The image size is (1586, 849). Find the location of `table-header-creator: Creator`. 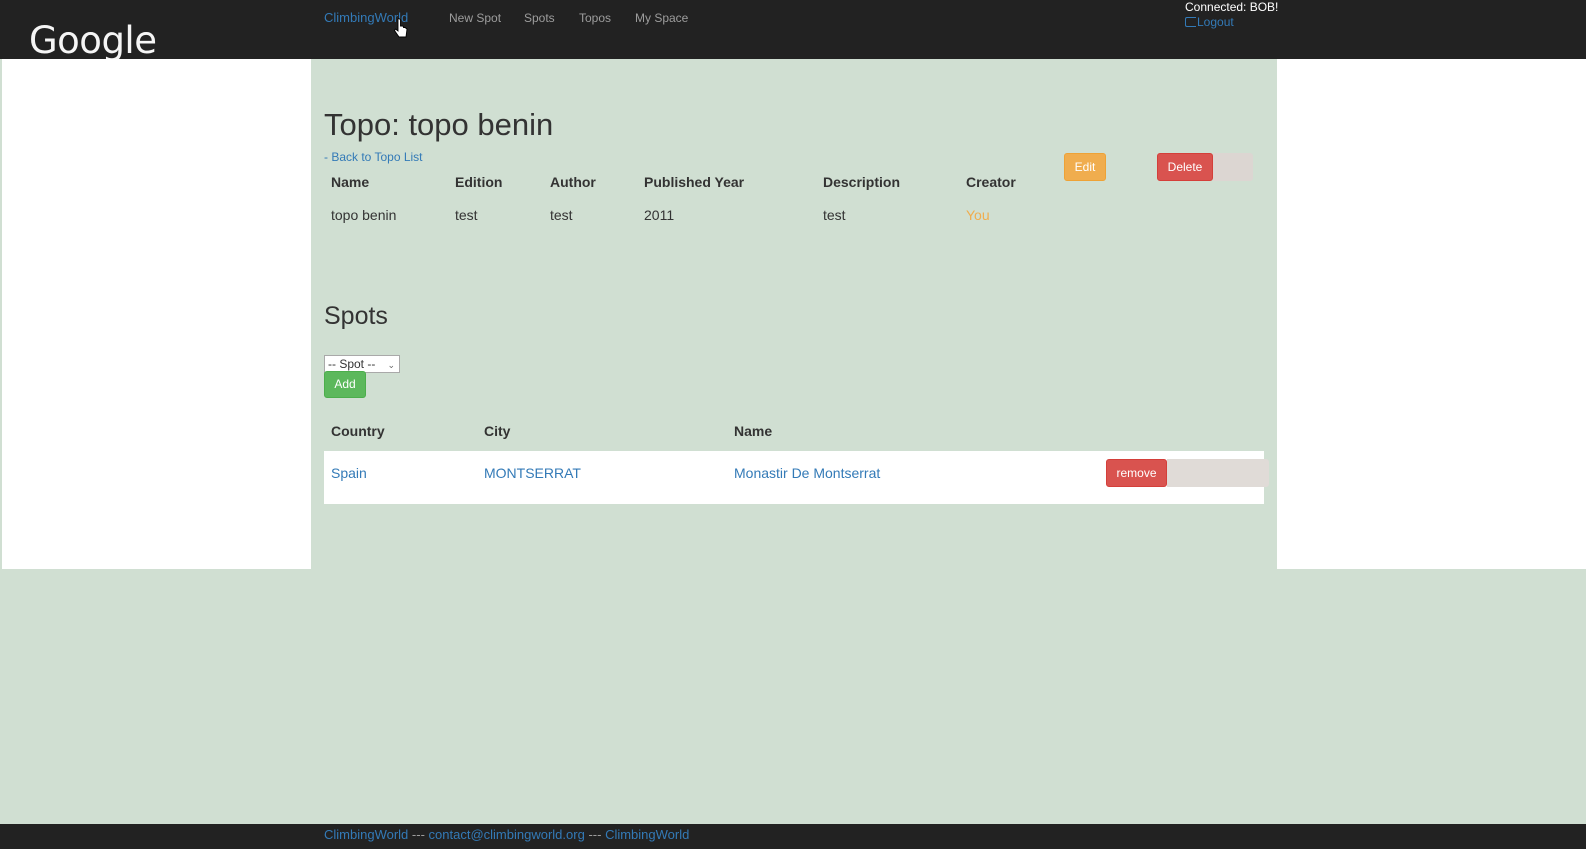

table-header-creator: Creator is located at coordinates (991, 182).